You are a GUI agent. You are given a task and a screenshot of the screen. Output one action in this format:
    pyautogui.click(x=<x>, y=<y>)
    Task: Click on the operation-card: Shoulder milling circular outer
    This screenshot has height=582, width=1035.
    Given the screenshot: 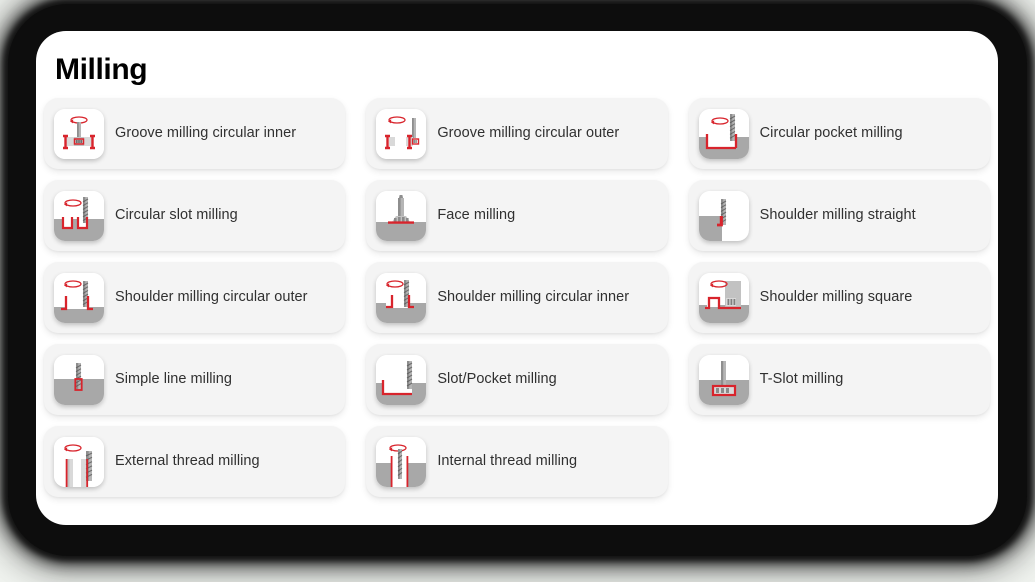 What is the action you would take?
    pyautogui.click(x=195, y=297)
    